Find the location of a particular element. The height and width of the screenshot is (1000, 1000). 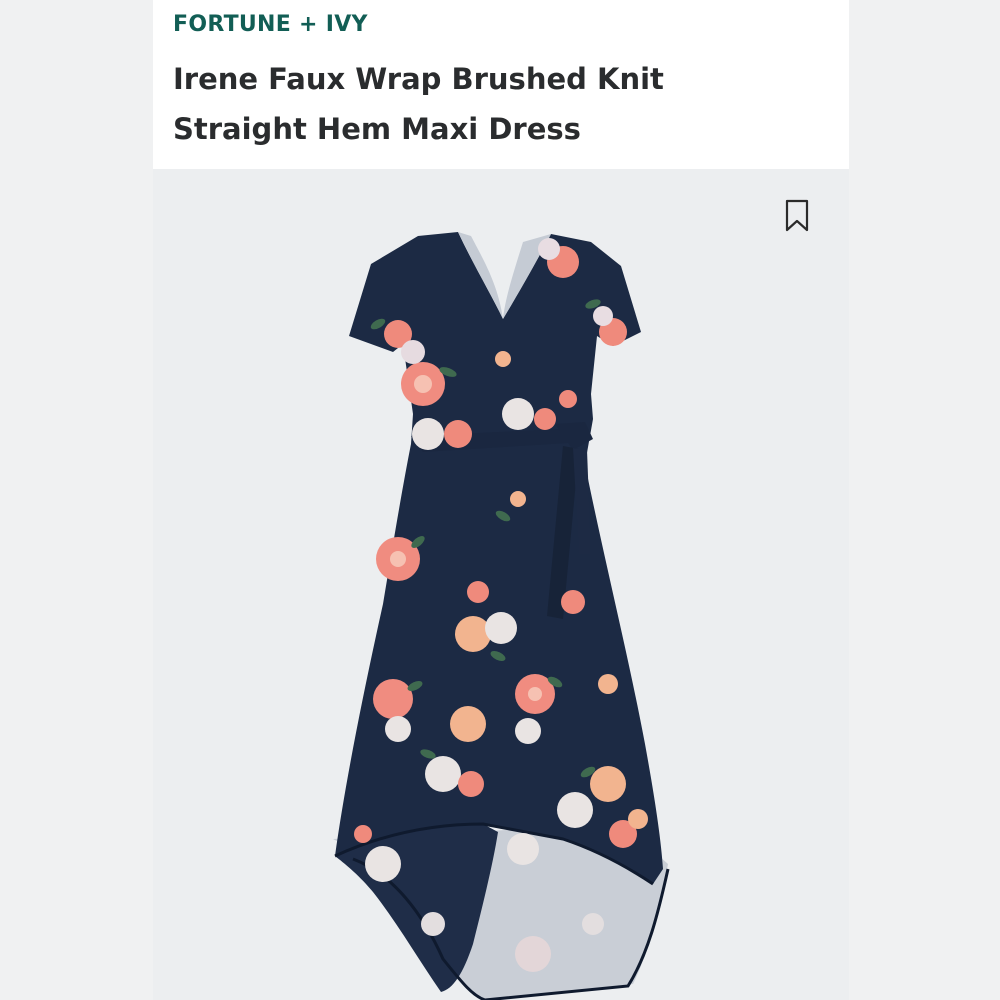

bookmark-icon is located at coordinates (797, 216).